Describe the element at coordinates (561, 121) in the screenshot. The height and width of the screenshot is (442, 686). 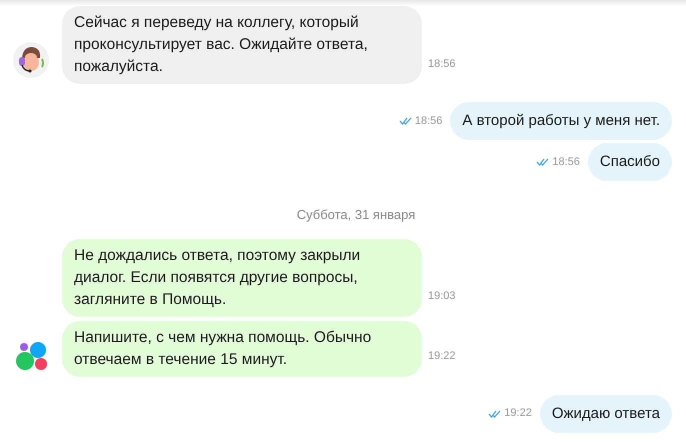
I see `message-bubble: А второй работы у меня нет.` at that location.